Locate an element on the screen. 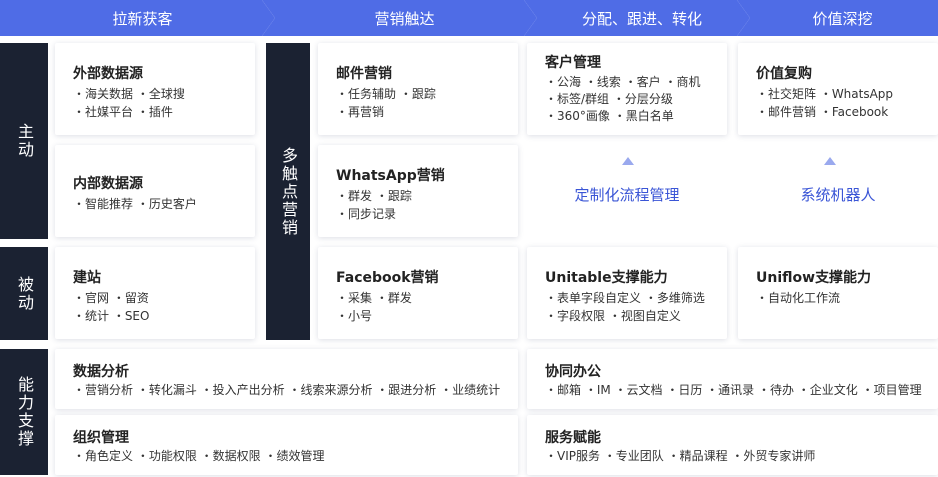 The width and height of the screenshot is (938, 477). card-title: Uniflow支撑能力 is located at coordinates (814, 278).